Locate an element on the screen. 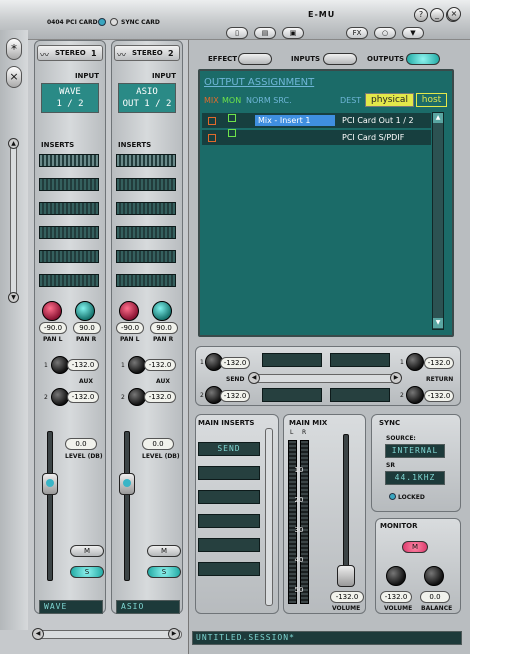 Image resolution: width=512 pixels, height=654 pixels. sync-card-toggle is located at coordinates (114, 22).